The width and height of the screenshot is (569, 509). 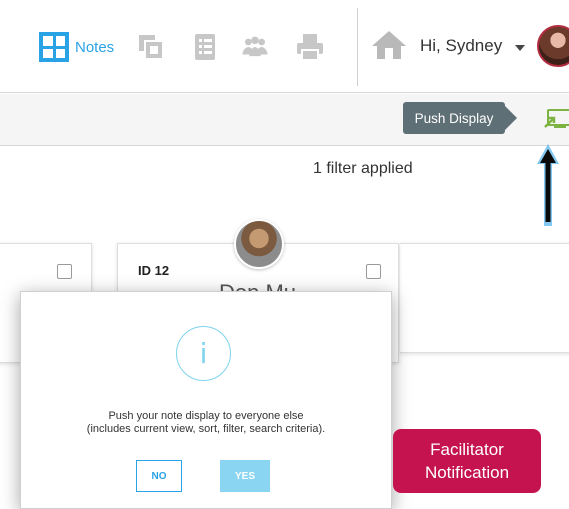 I want to click on push-display-tooltip: Push Display, so click(x=460, y=118).